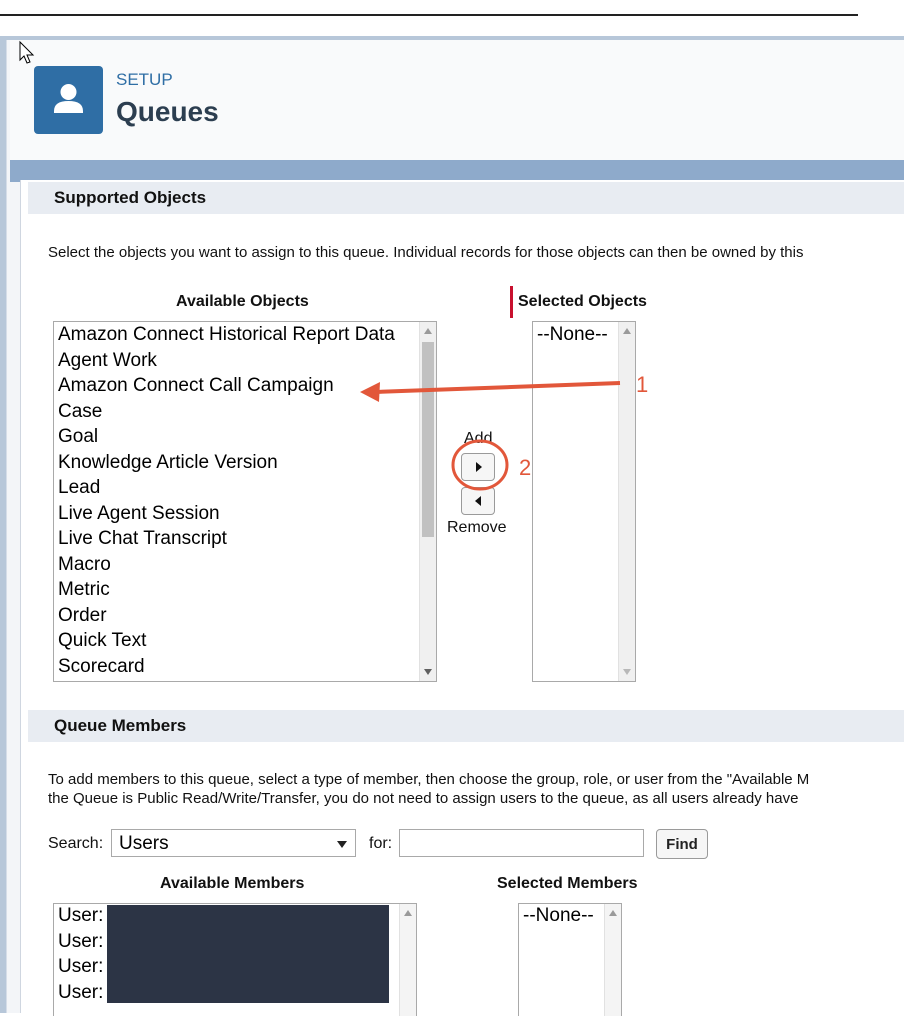  Describe the element at coordinates (370, 392) in the screenshot. I see `annotation-arrow-head` at that location.